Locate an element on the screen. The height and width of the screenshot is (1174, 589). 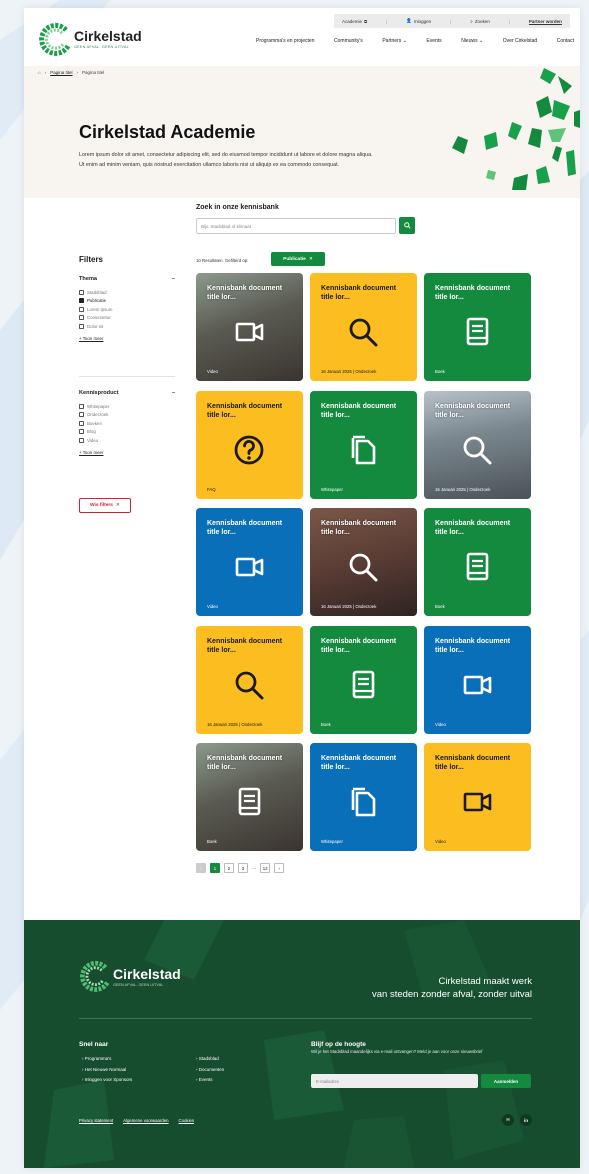
filter-option: Publicatie is located at coordinates (127, 301).